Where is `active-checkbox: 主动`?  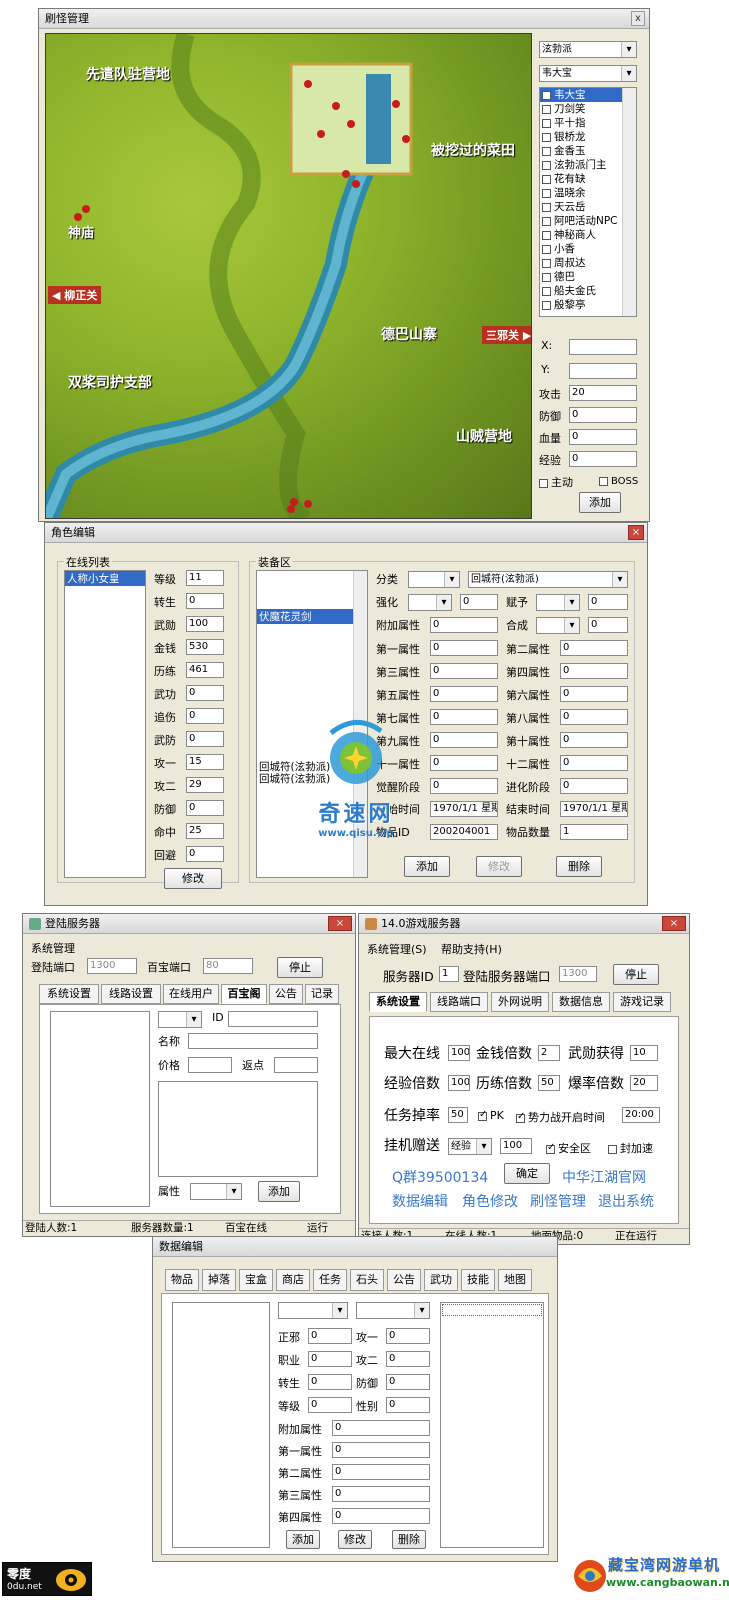 active-checkbox: 主动 is located at coordinates (556, 482).